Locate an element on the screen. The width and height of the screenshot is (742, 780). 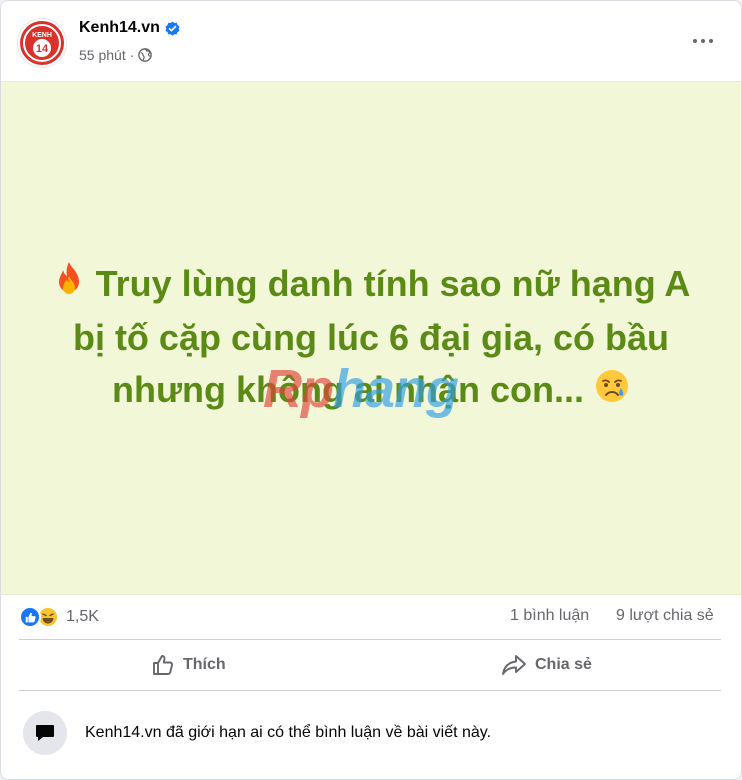
share-button: Chia sẻ is located at coordinates (546, 665).